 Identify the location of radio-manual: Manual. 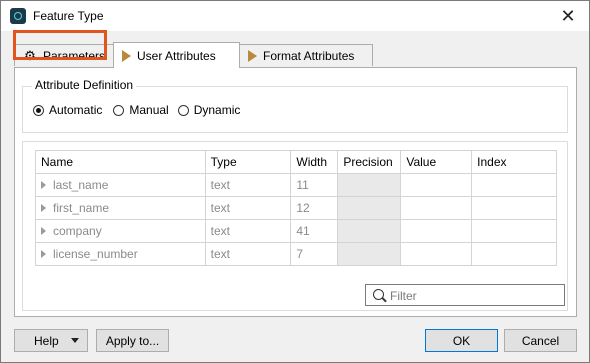
(141, 110).